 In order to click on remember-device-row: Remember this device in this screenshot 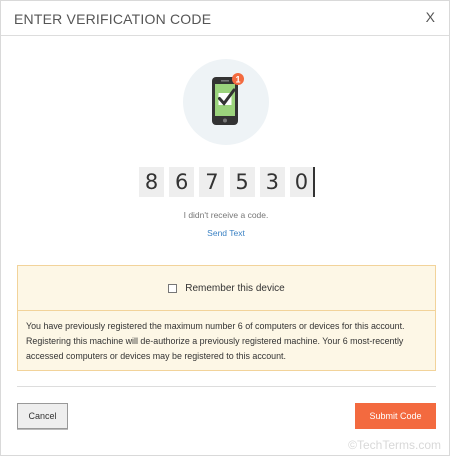, I will do `click(226, 288)`.